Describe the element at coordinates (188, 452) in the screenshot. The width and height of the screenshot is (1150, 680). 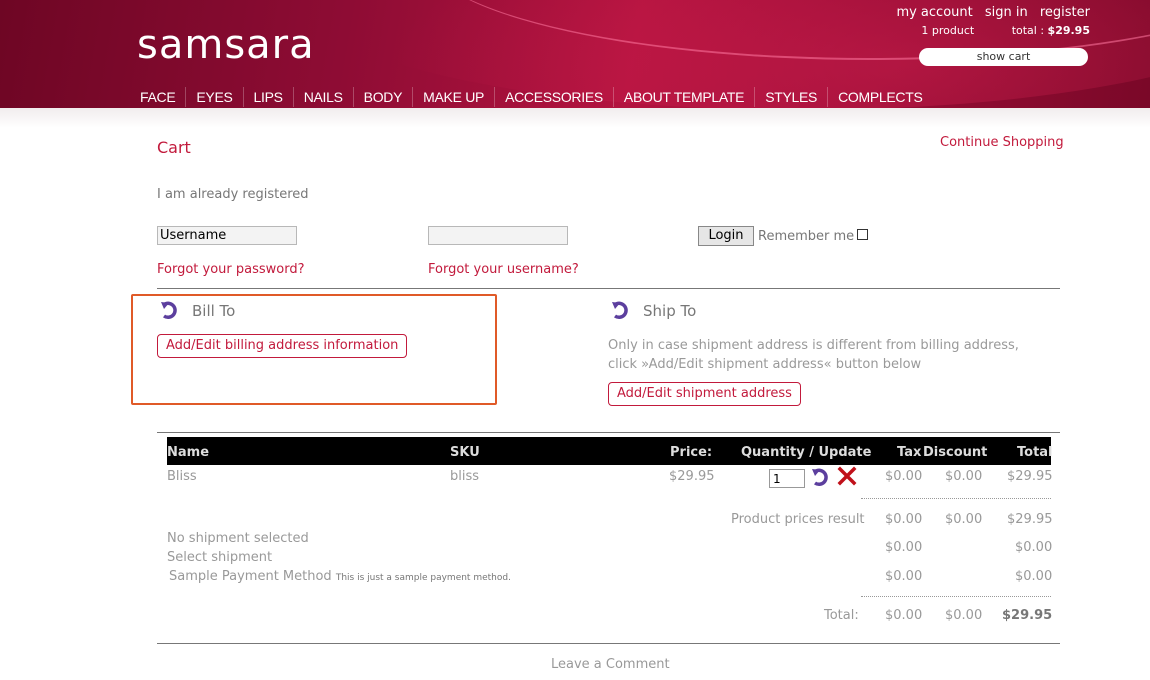
I see `col-name: Name` at that location.